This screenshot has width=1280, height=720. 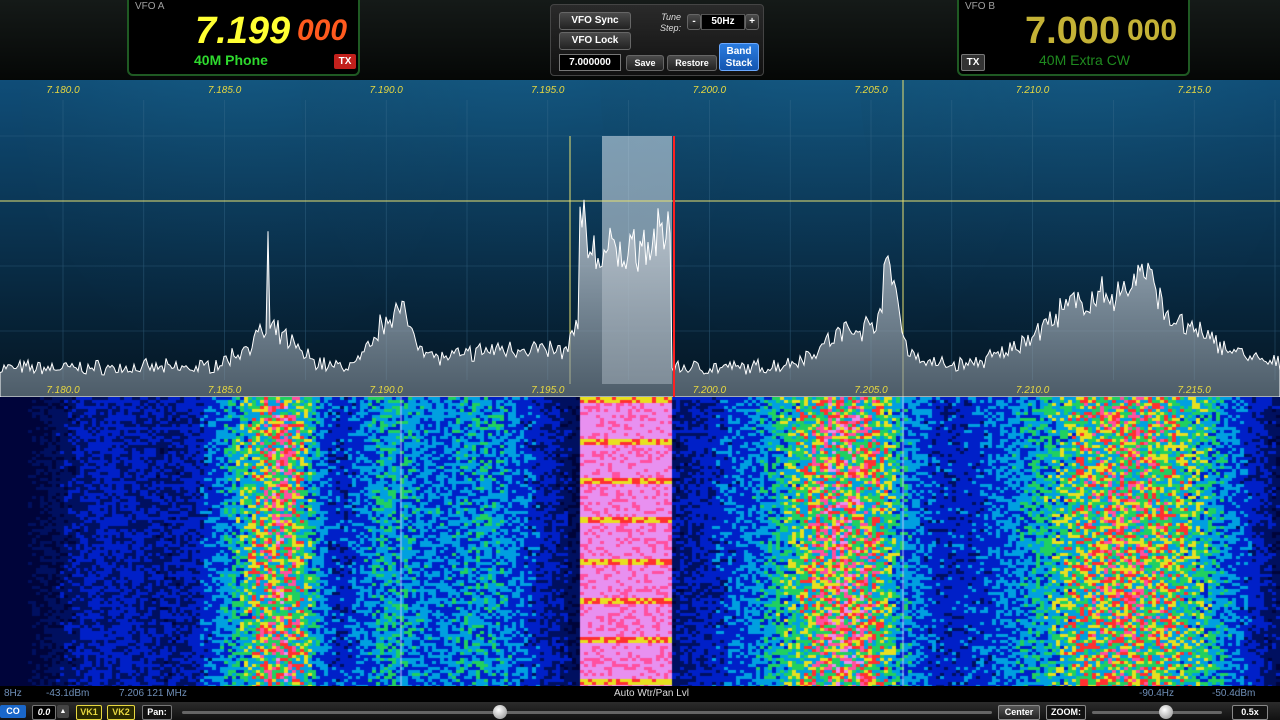 I want to click on zoom-label: ZOOM:, so click(x=1066, y=712).